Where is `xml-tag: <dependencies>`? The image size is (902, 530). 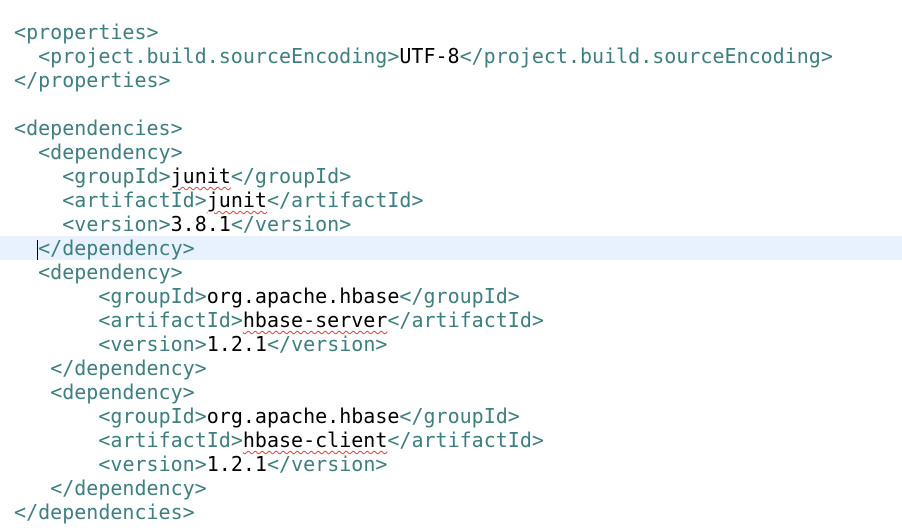 xml-tag: <dependencies> is located at coordinates (98, 128).